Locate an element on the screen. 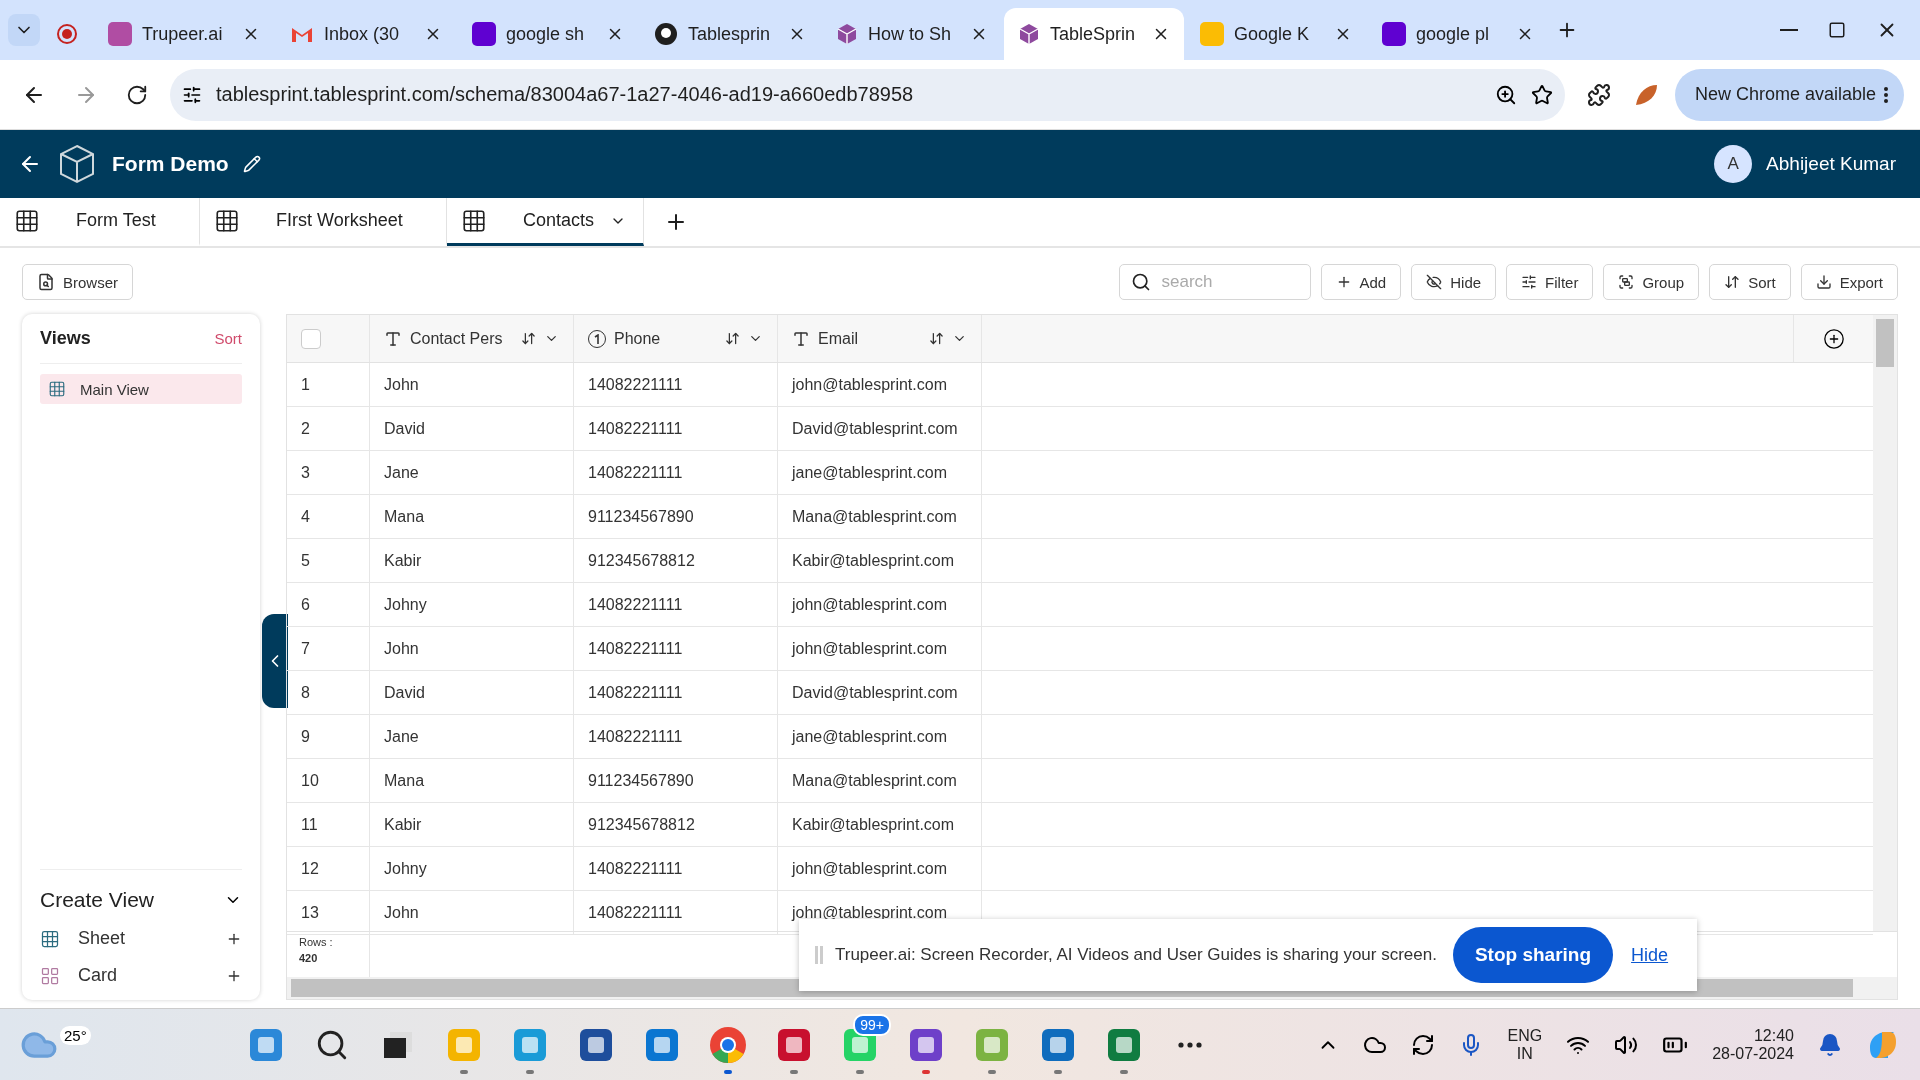 The width and height of the screenshot is (1920, 1080). browser-tab: google pl is located at coordinates (1458, 34).